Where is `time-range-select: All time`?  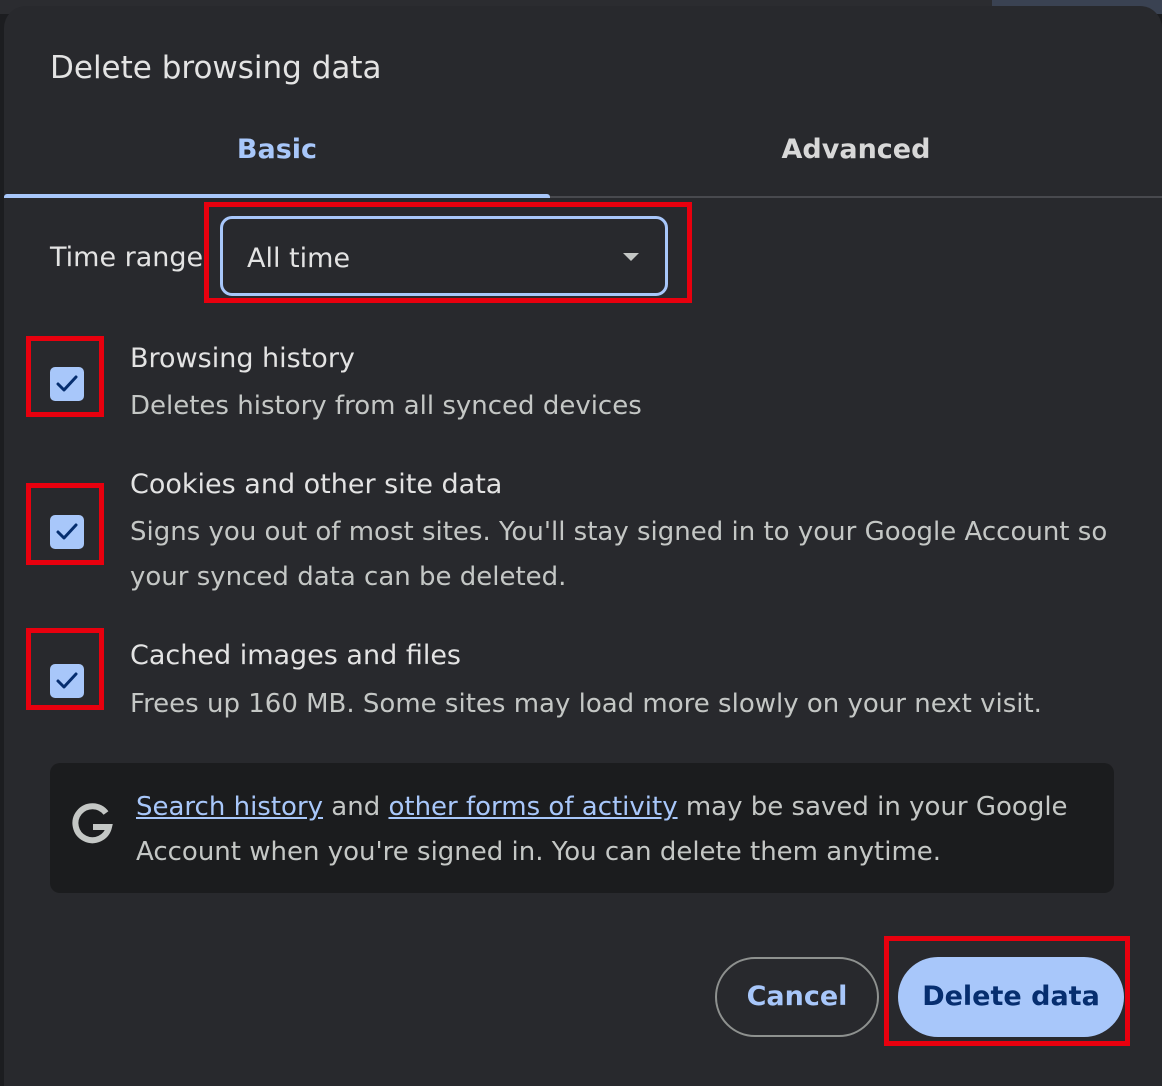 time-range-select: All time is located at coordinates (444, 256).